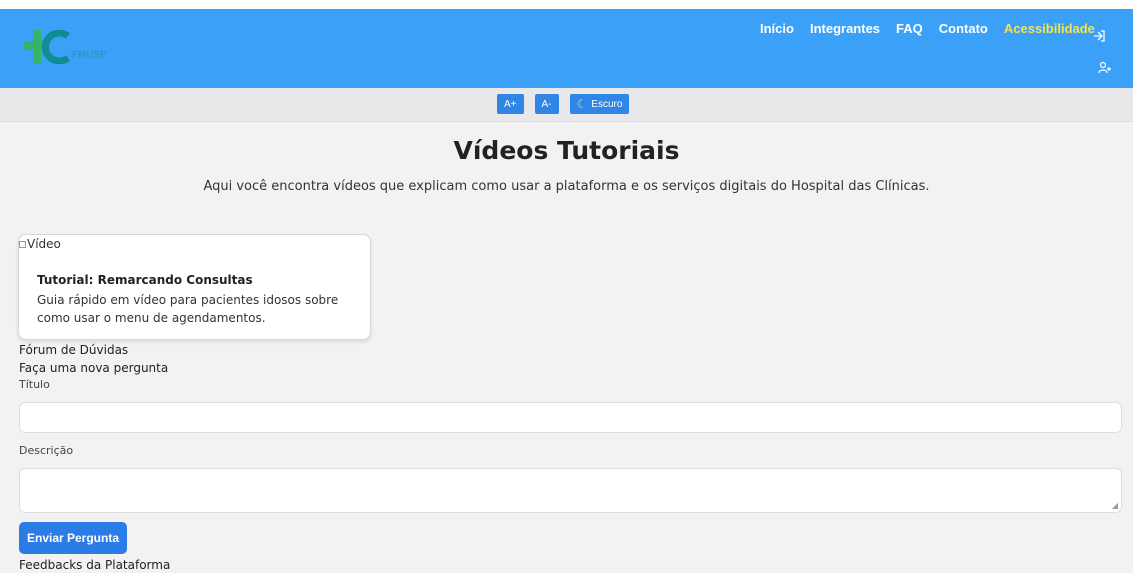  Describe the element at coordinates (582, 104) in the screenshot. I see `moon-icon: ☾` at that location.